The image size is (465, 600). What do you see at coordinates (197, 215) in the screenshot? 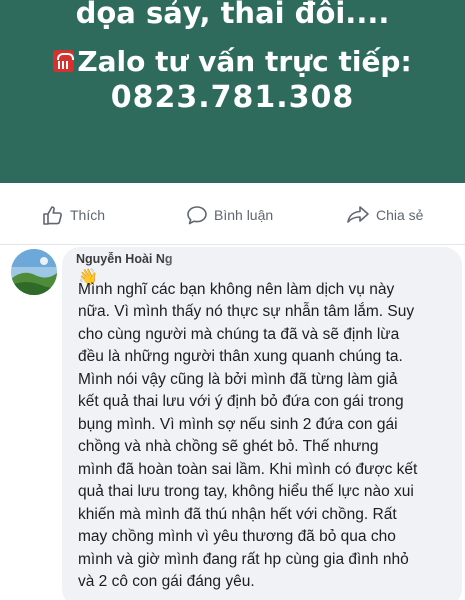
I see `speech-bubble-icon` at bounding box center [197, 215].